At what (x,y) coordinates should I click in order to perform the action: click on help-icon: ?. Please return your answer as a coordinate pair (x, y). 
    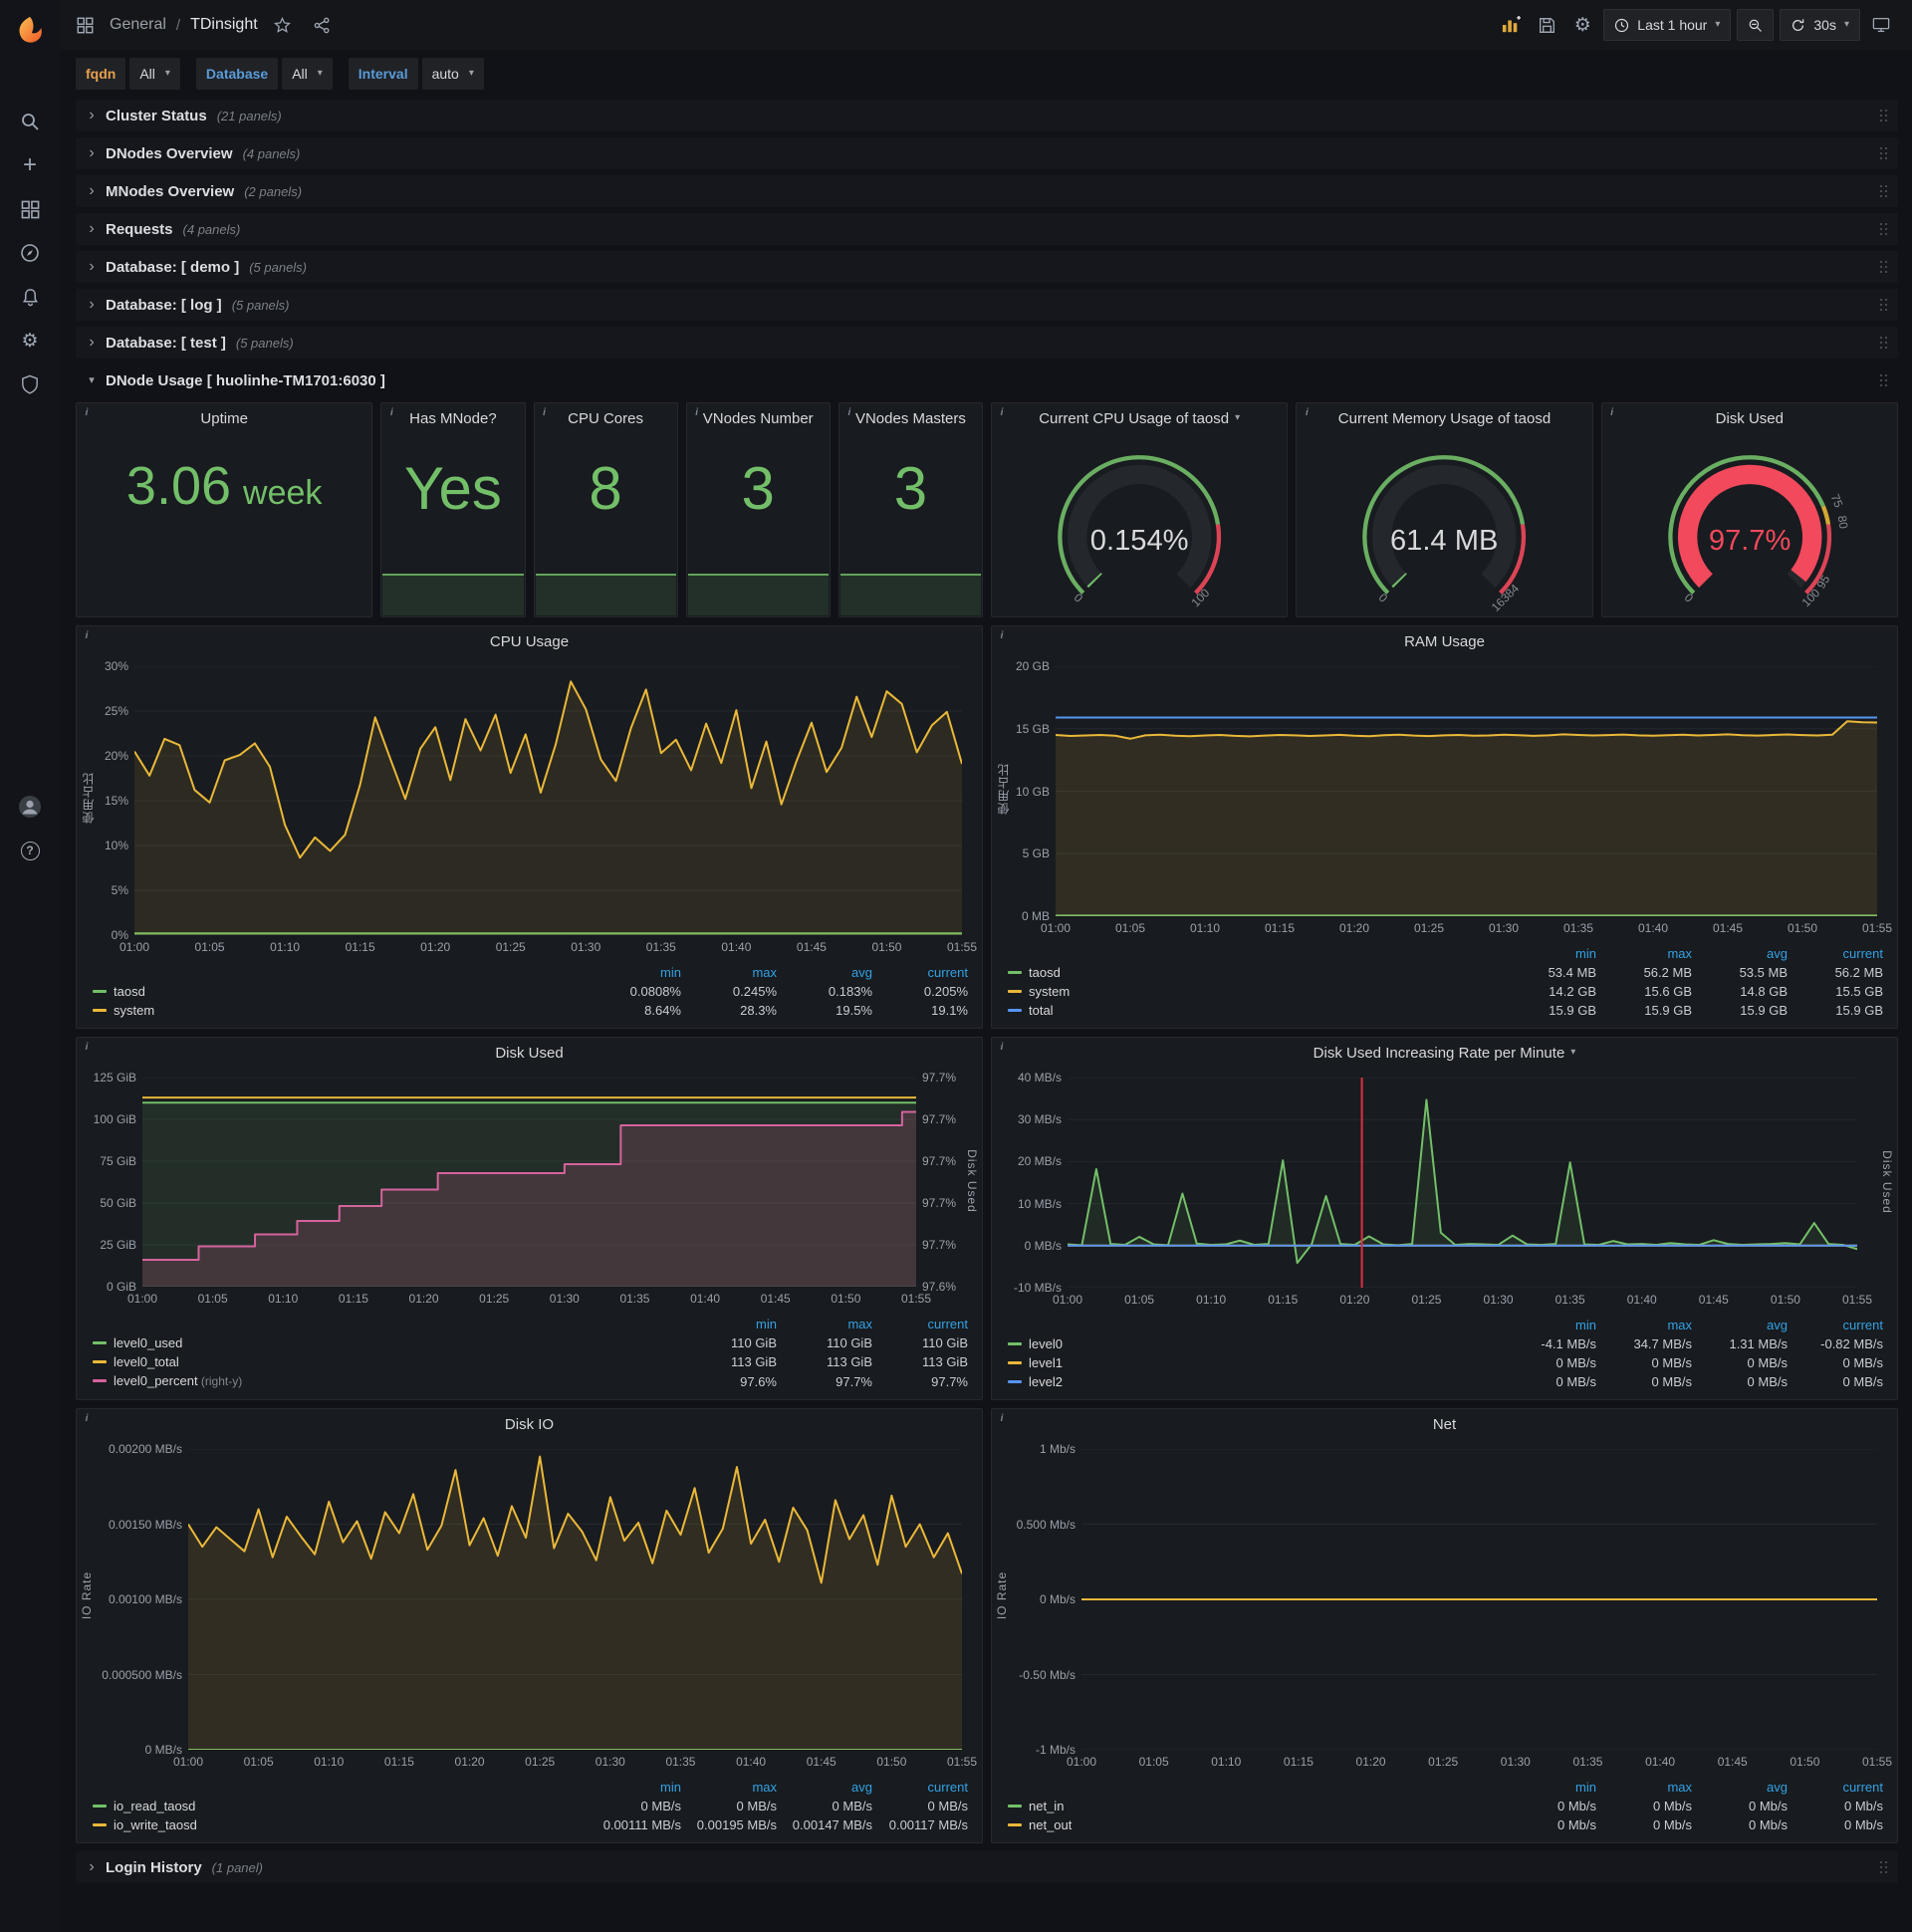
    Looking at the image, I should click on (30, 851).